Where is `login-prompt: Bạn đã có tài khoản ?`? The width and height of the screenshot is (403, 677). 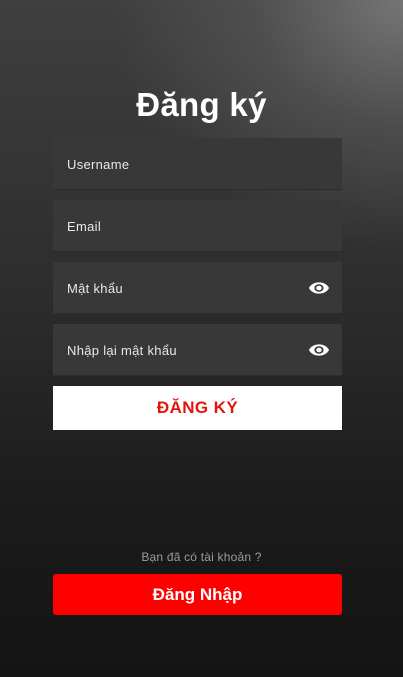
login-prompt: Bạn đã có tài khoản ? is located at coordinates (201, 557).